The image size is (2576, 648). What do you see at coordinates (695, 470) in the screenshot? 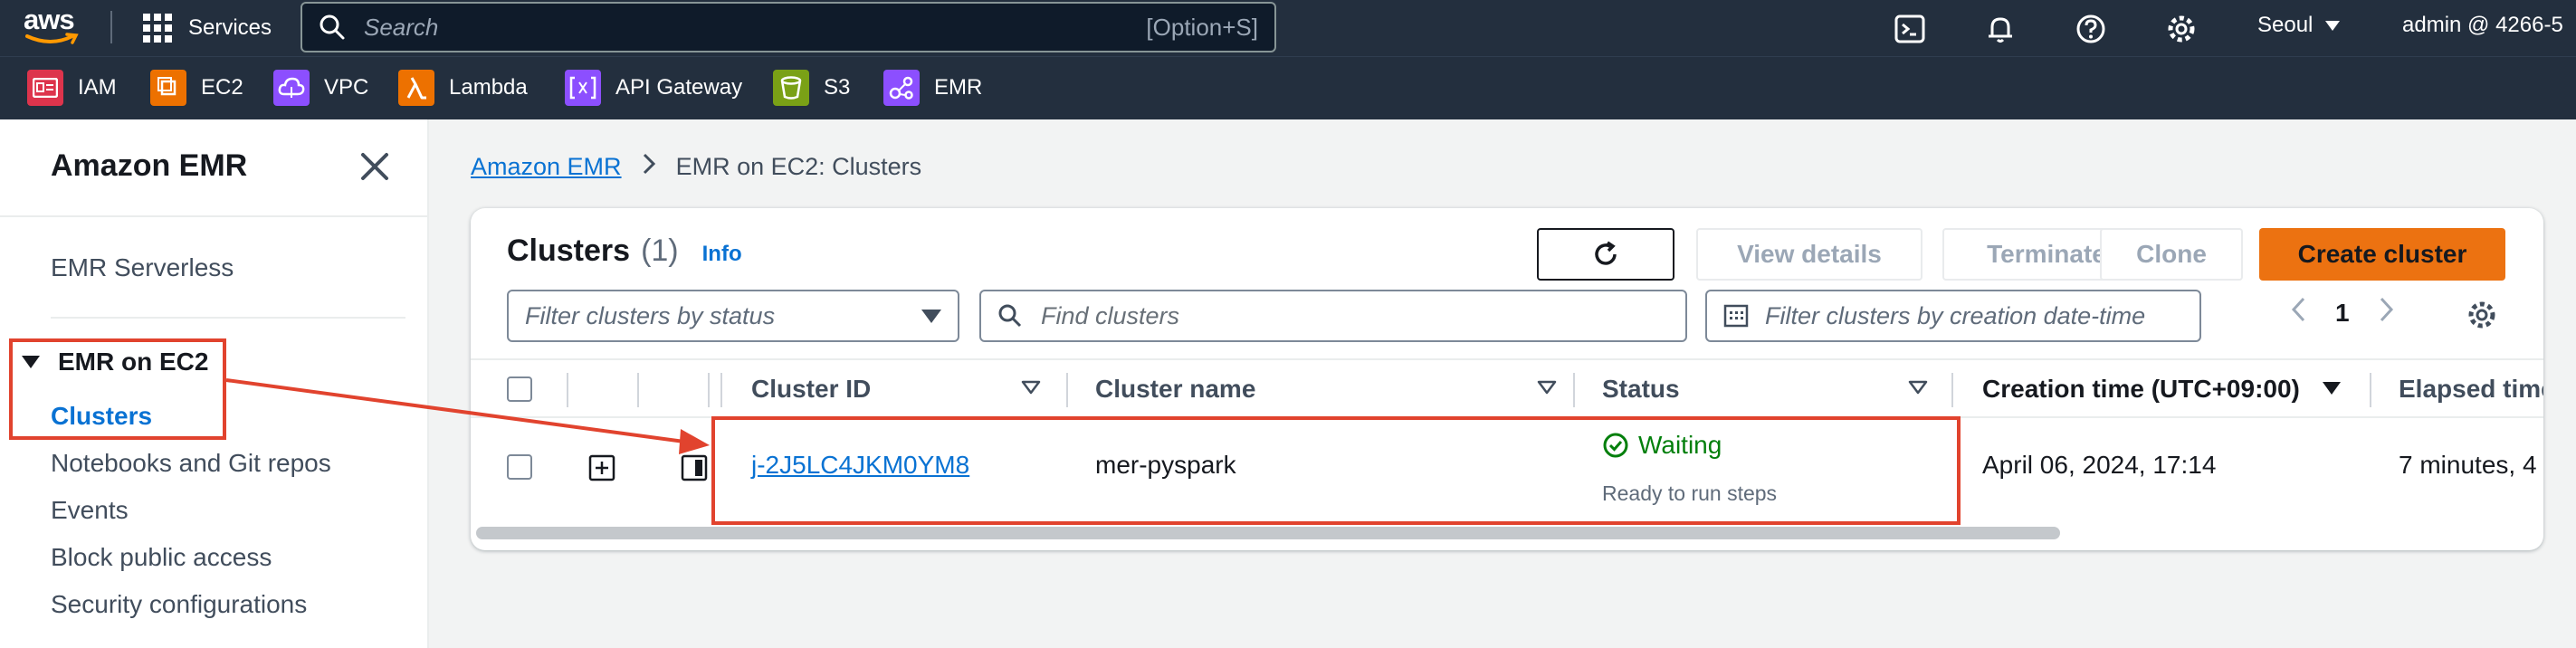
I see `details-panel-icon` at bounding box center [695, 470].